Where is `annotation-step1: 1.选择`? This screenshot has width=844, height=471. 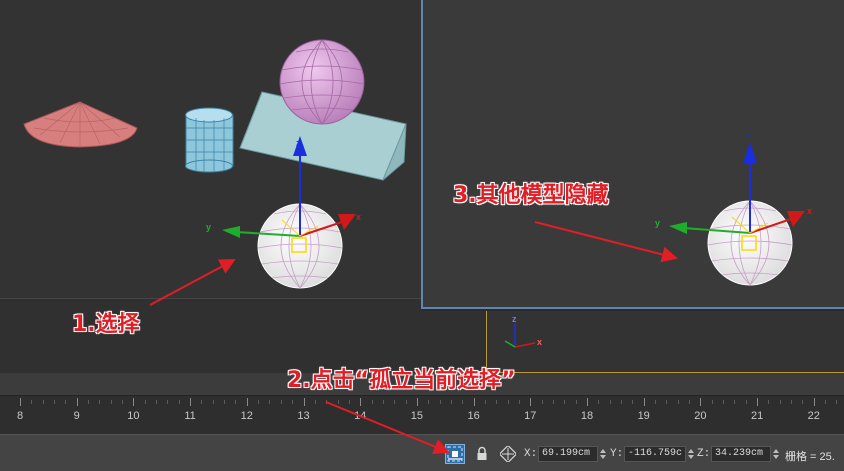
annotation-step1: 1.选择 is located at coordinates (106, 324).